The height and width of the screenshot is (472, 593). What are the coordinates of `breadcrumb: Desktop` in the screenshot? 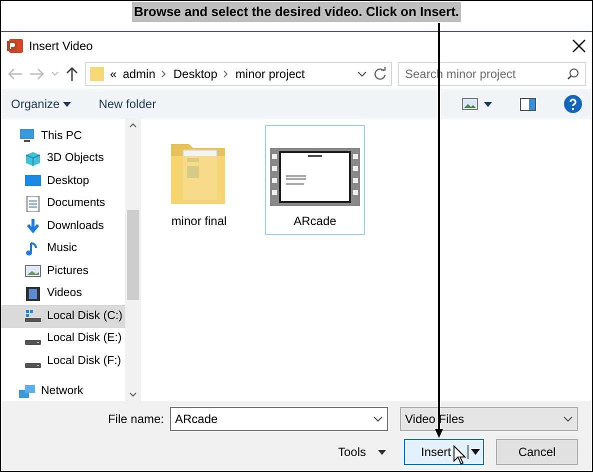 It's located at (195, 74).